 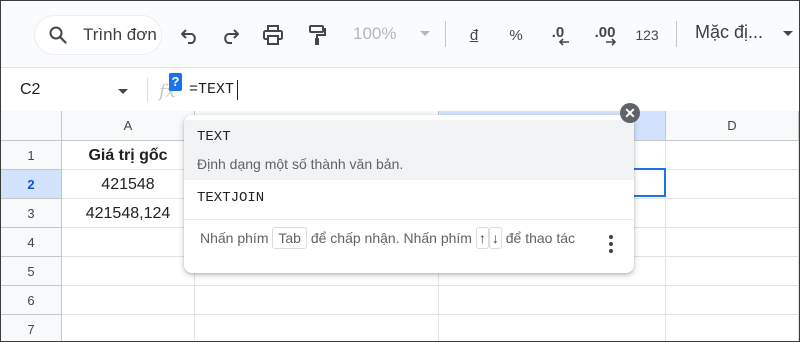 What do you see at coordinates (58, 35) in the screenshot?
I see `search-icon` at bounding box center [58, 35].